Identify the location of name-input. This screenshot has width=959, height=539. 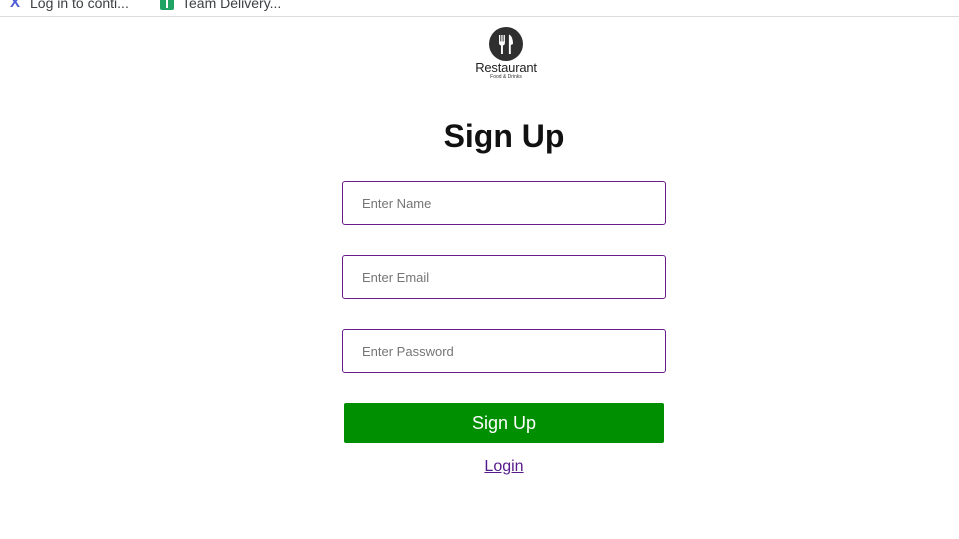
(504, 203).